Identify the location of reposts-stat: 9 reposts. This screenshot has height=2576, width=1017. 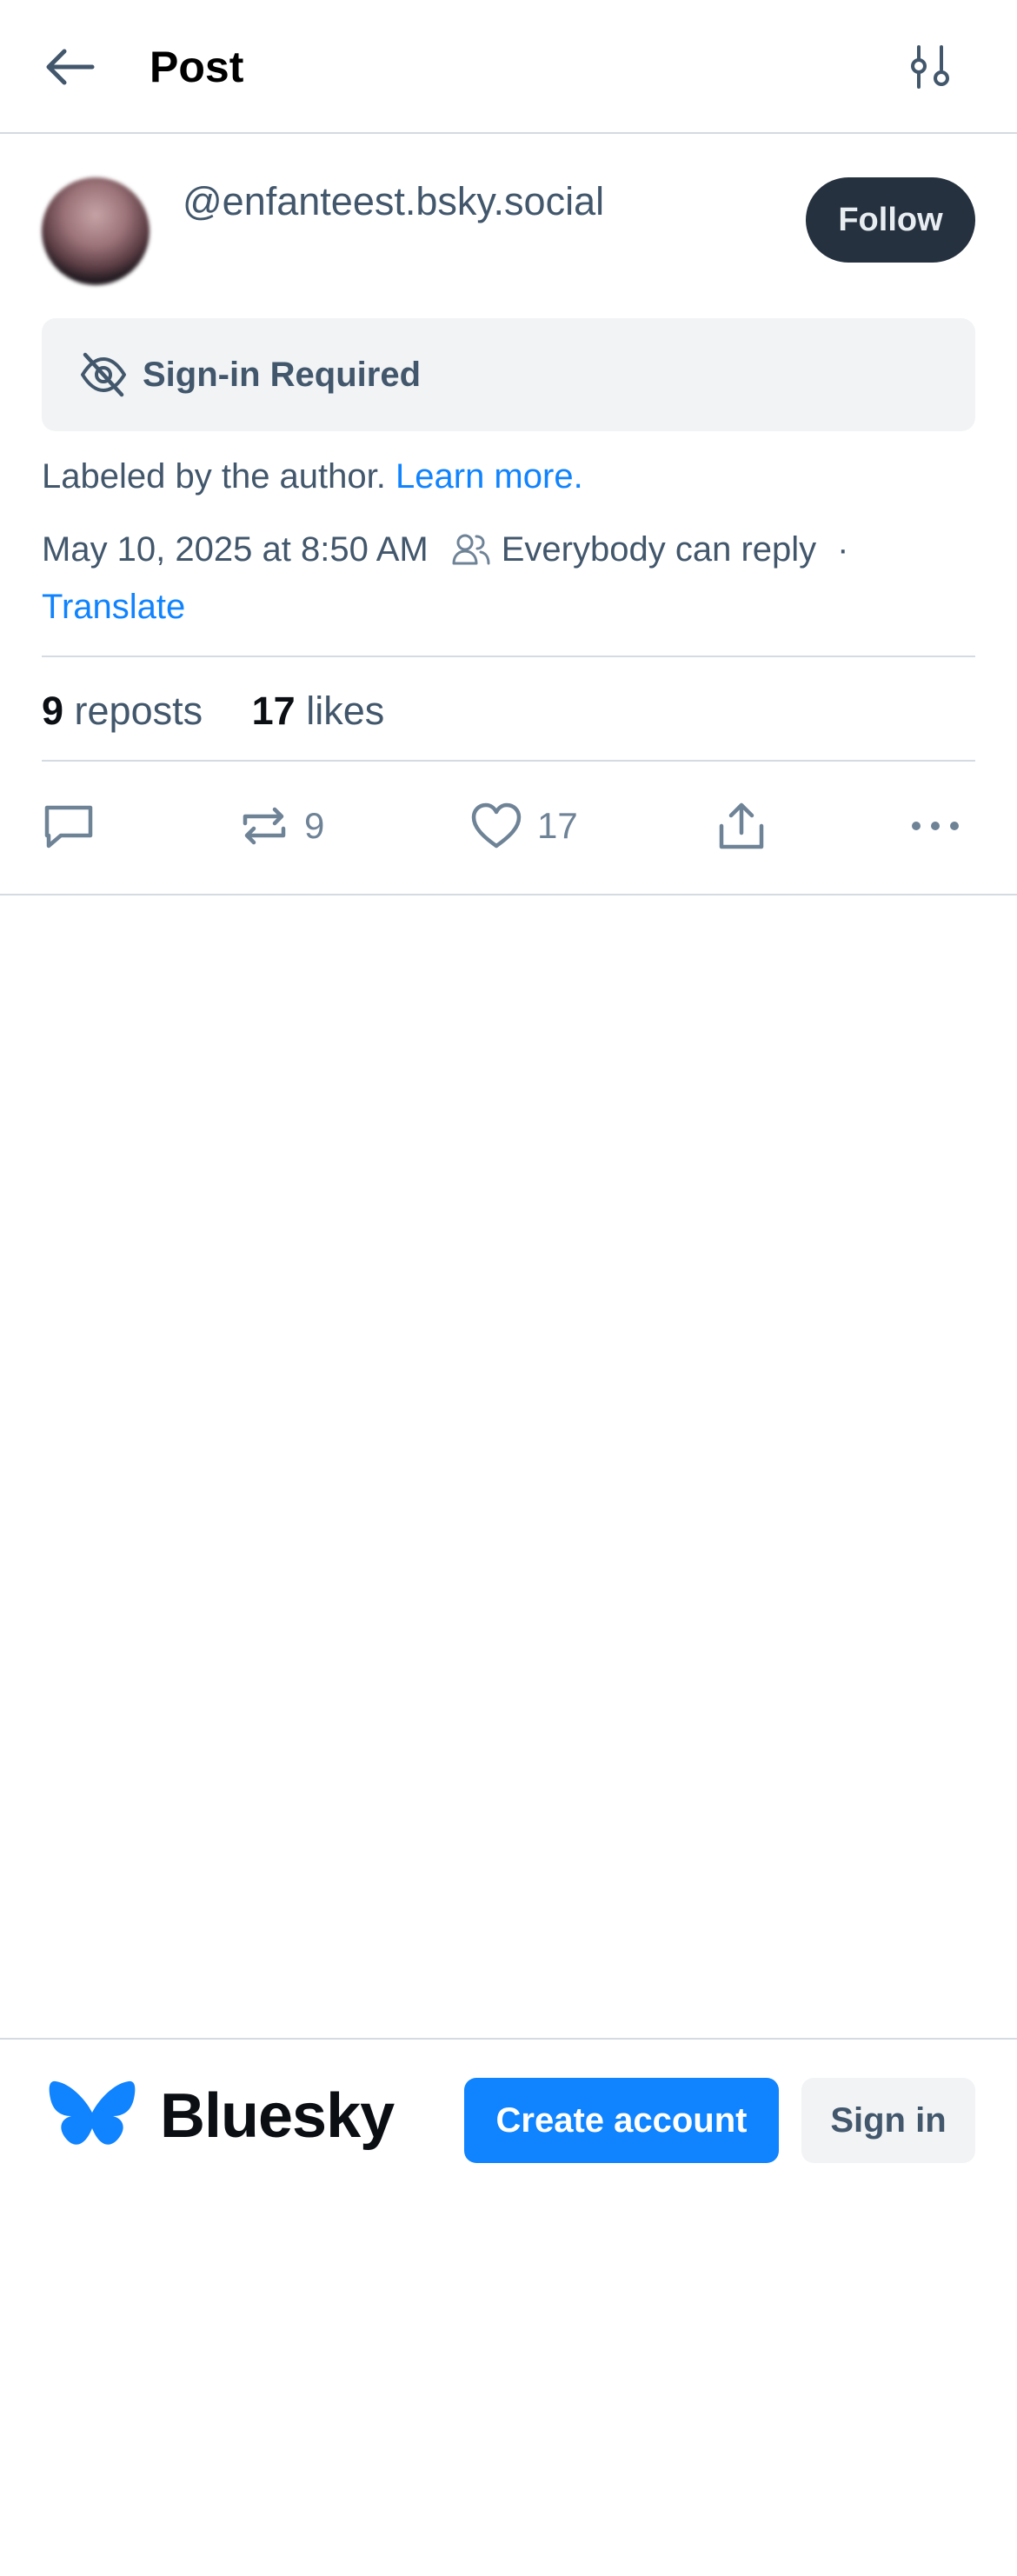
(123, 711).